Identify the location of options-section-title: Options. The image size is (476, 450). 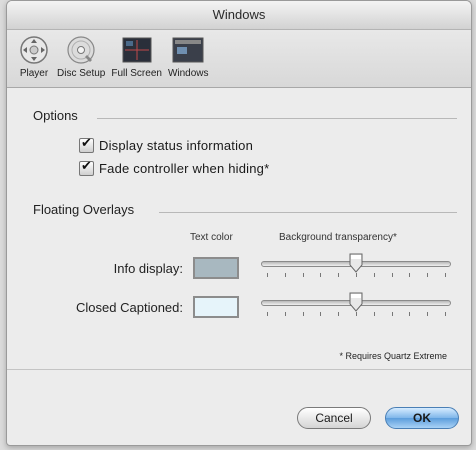
(55, 115).